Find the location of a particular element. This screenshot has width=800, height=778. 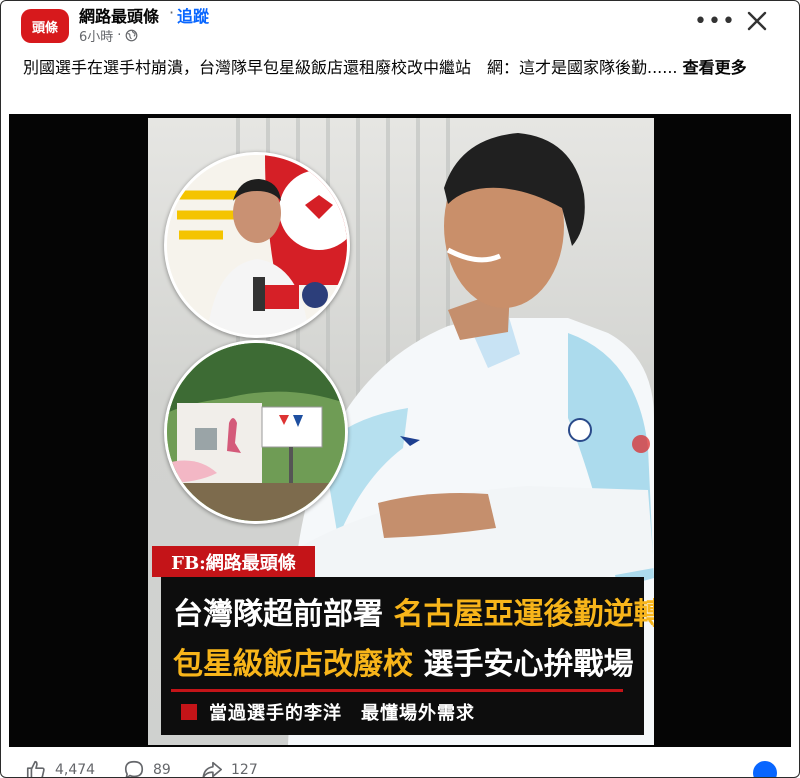

comment-bubble-icon is located at coordinates (134, 768).